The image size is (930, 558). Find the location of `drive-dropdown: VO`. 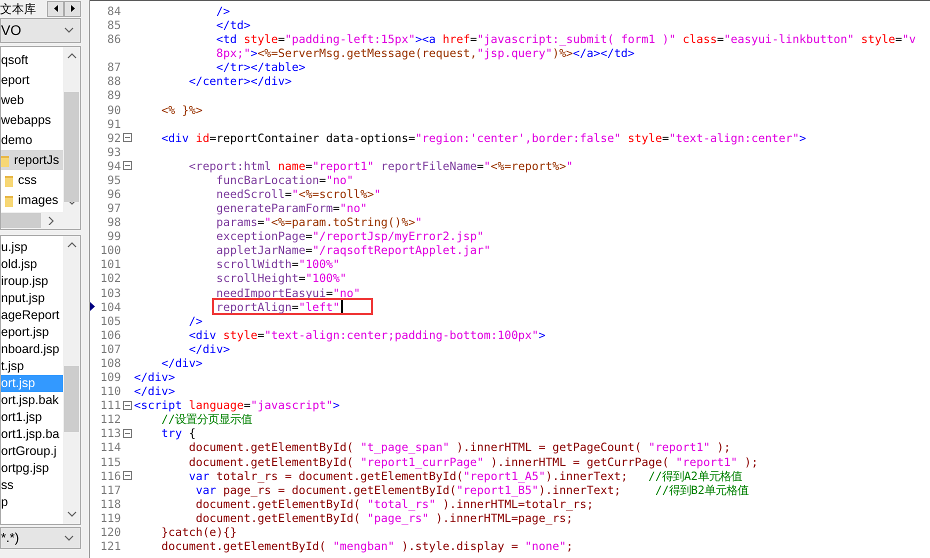

drive-dropdown: VO is located at coordinates (40, 30).